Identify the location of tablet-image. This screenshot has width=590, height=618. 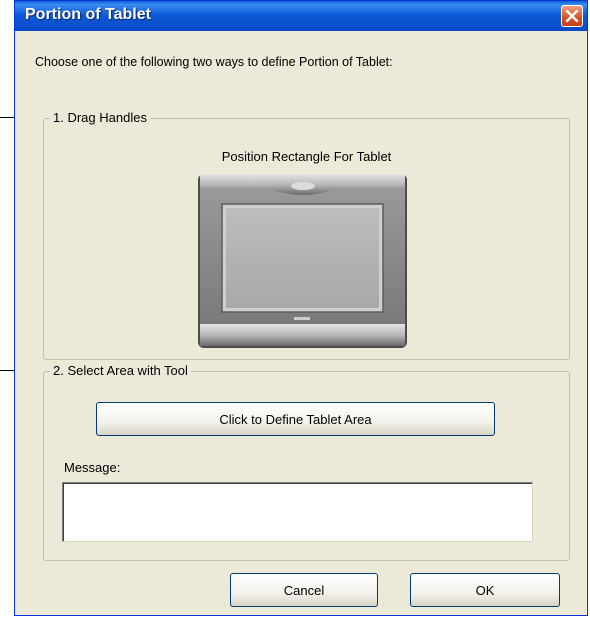
(302, 261).